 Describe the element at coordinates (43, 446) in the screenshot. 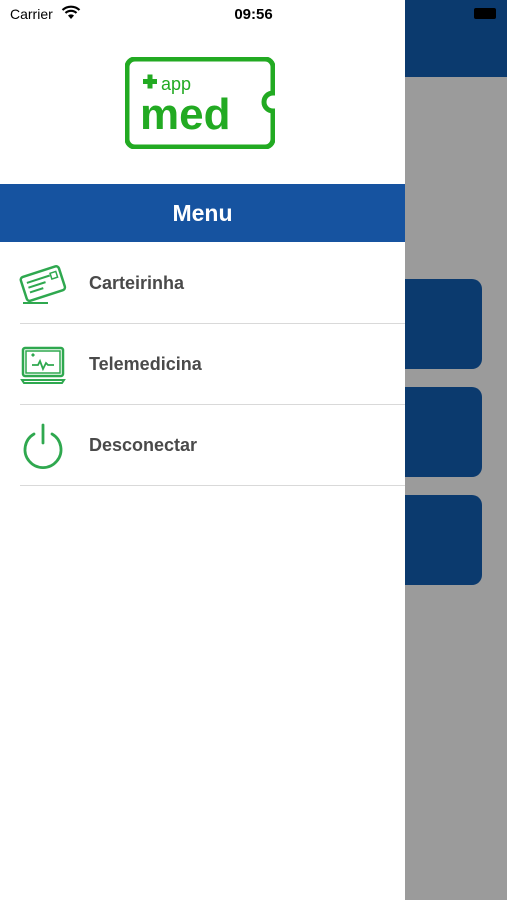

I see `power-icon` at that location.